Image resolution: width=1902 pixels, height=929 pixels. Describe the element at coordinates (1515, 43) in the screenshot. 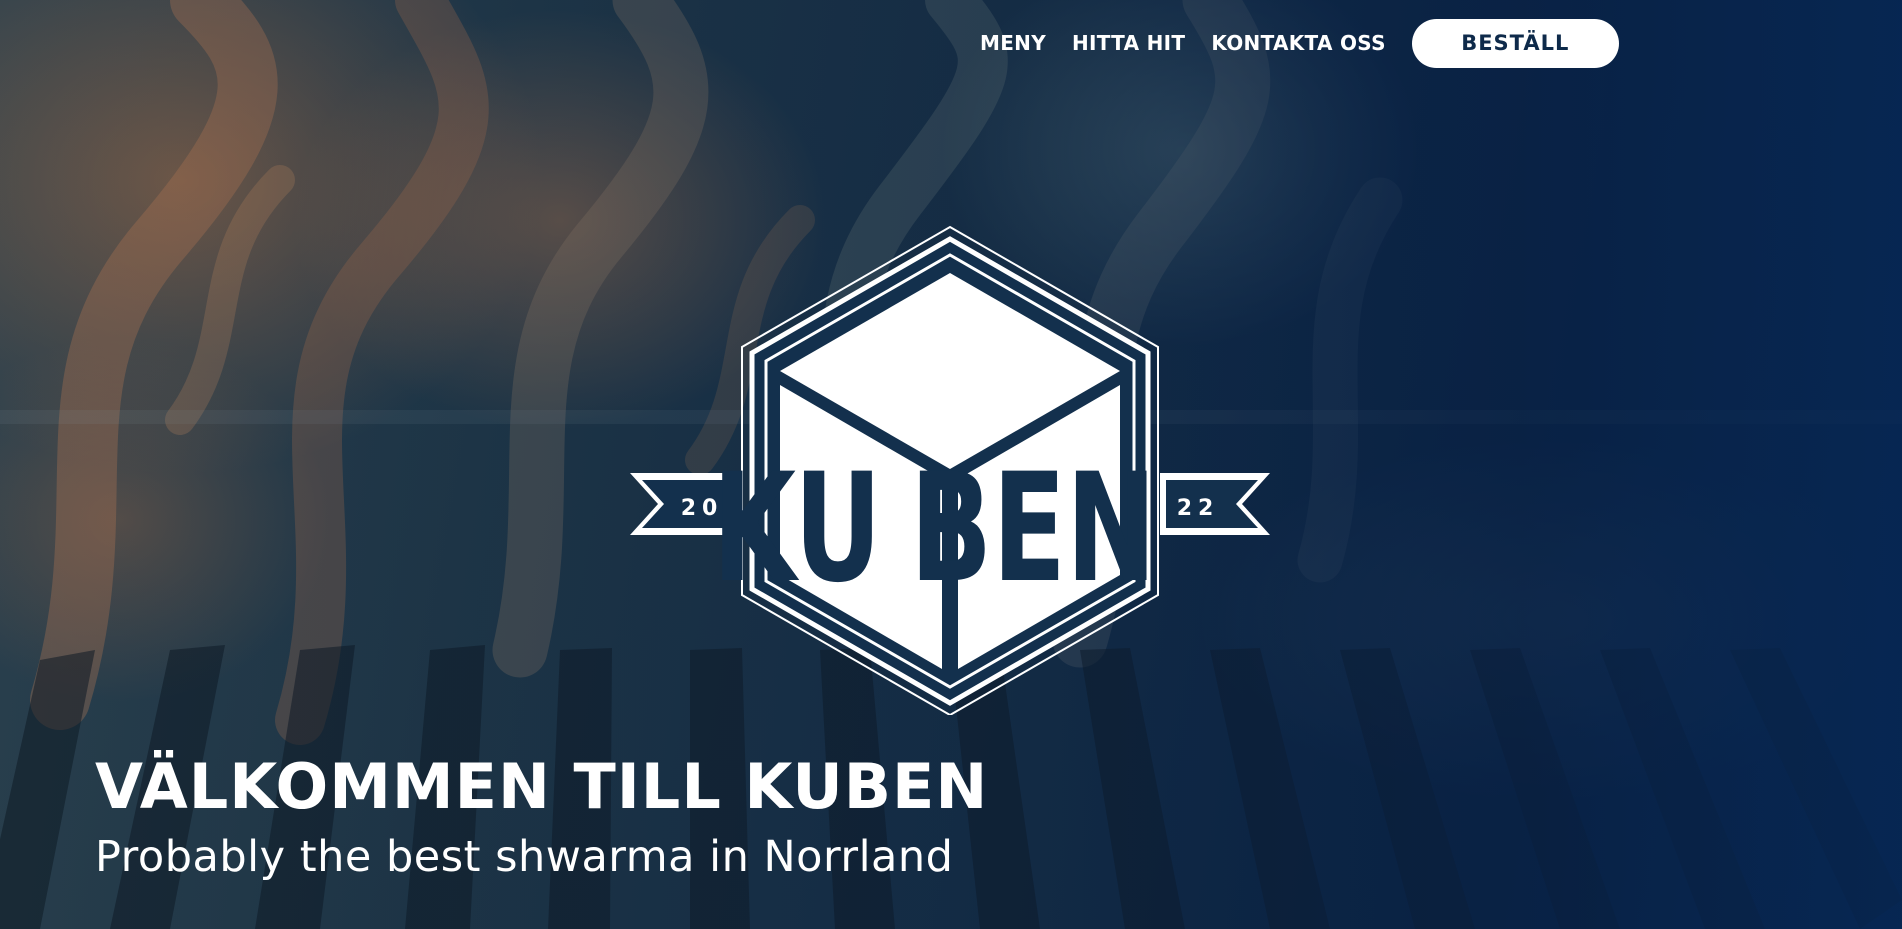

I see `order-button: BESTÄLL` at that location.